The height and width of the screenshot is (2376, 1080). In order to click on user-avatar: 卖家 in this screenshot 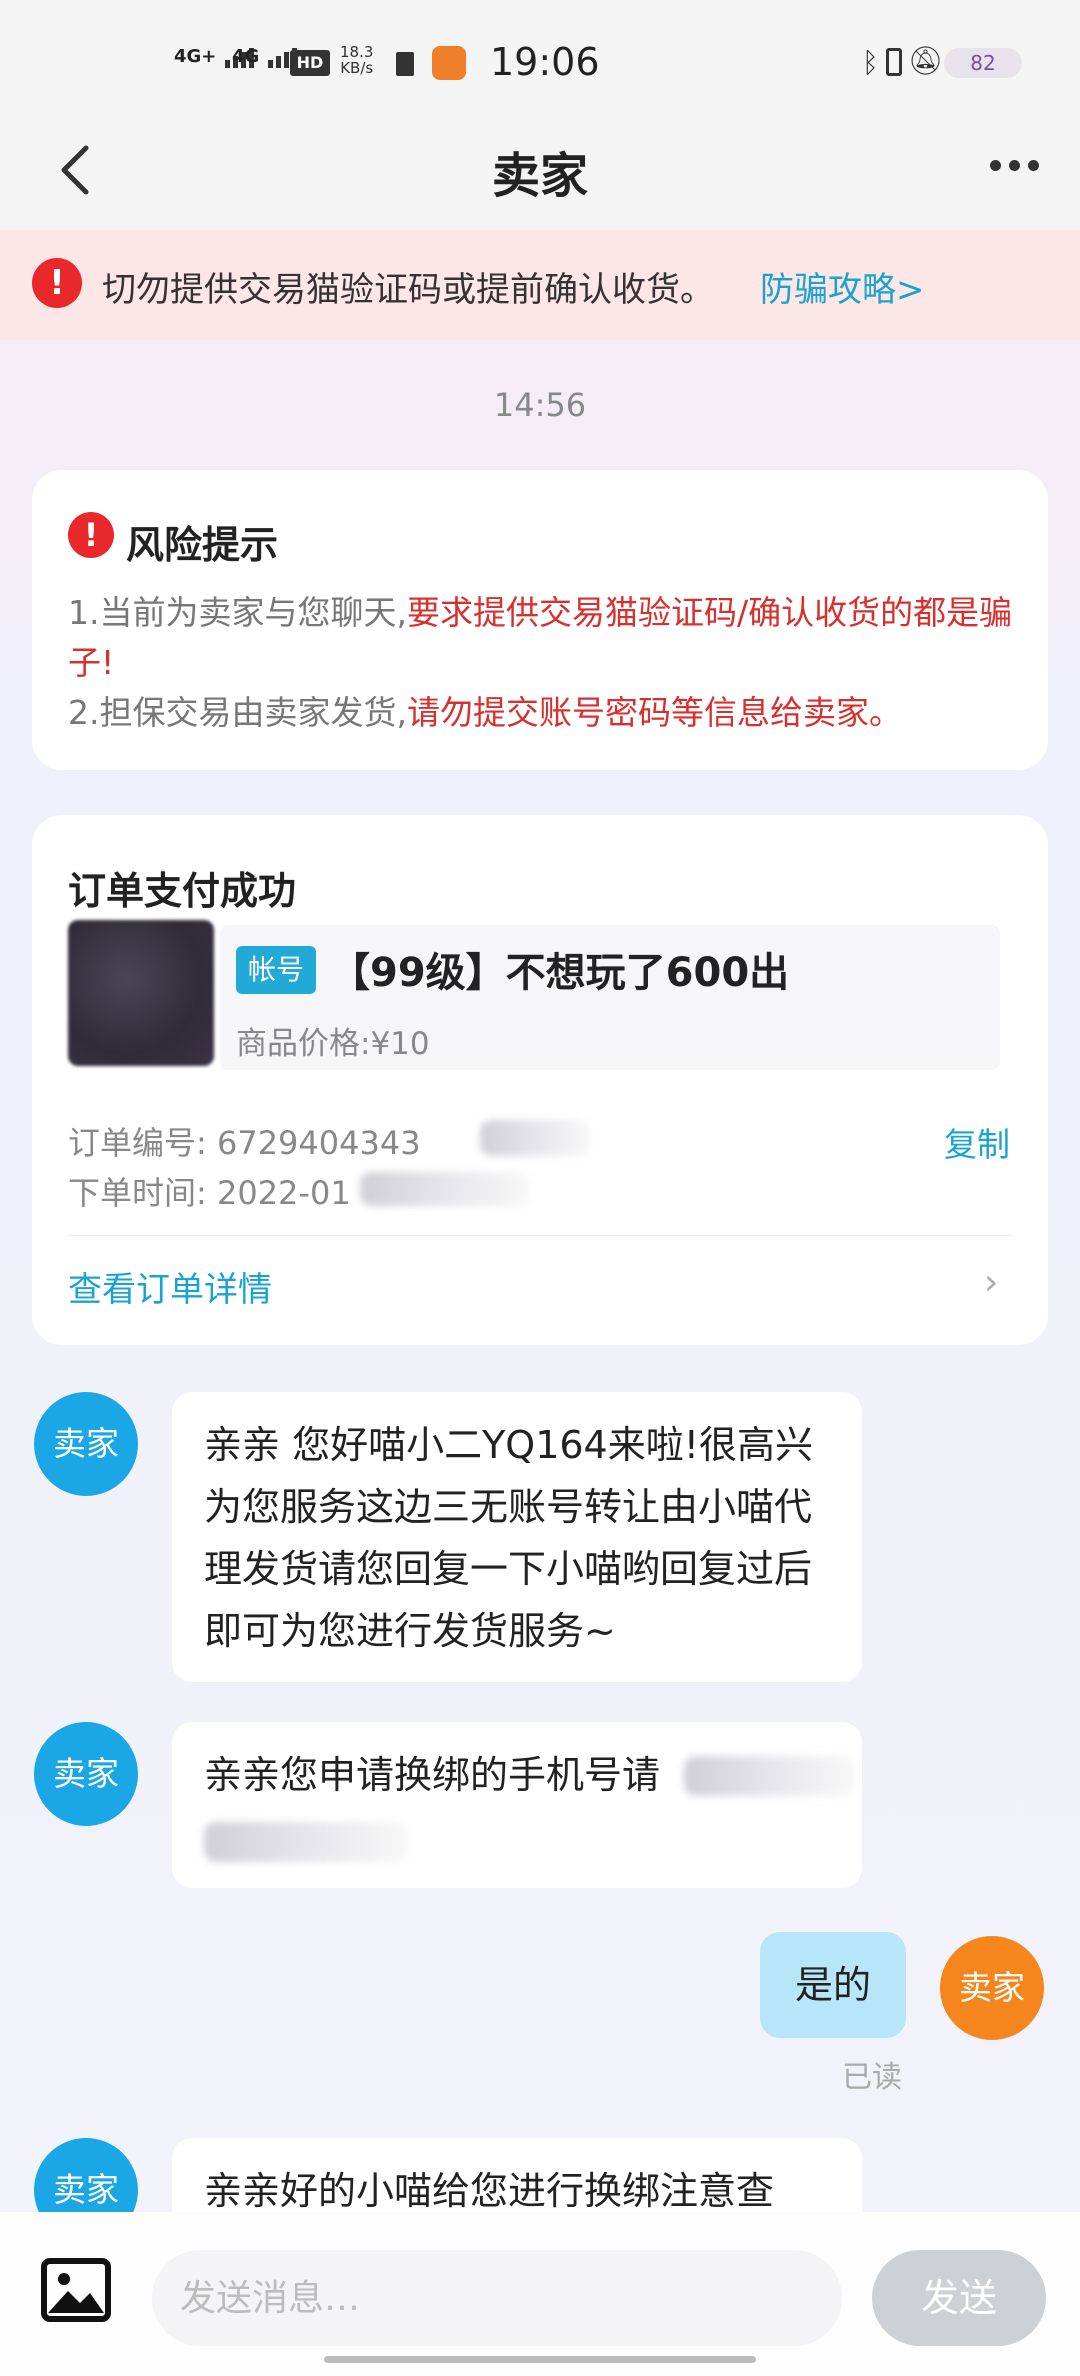, I will do `click(992, 1988)`.